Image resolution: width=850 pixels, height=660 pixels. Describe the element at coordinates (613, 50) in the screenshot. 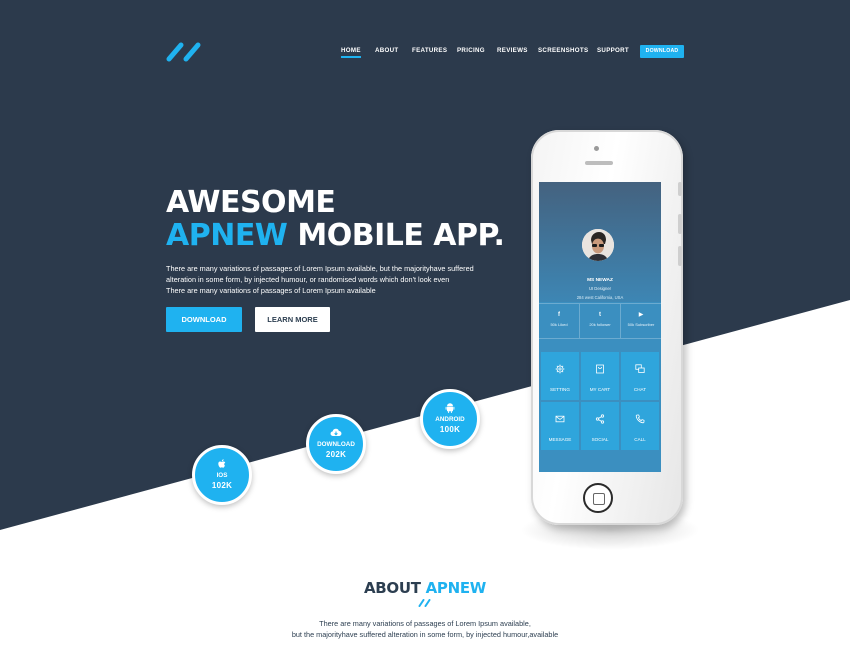

I see `nav-support: SUPPORT` at that location.